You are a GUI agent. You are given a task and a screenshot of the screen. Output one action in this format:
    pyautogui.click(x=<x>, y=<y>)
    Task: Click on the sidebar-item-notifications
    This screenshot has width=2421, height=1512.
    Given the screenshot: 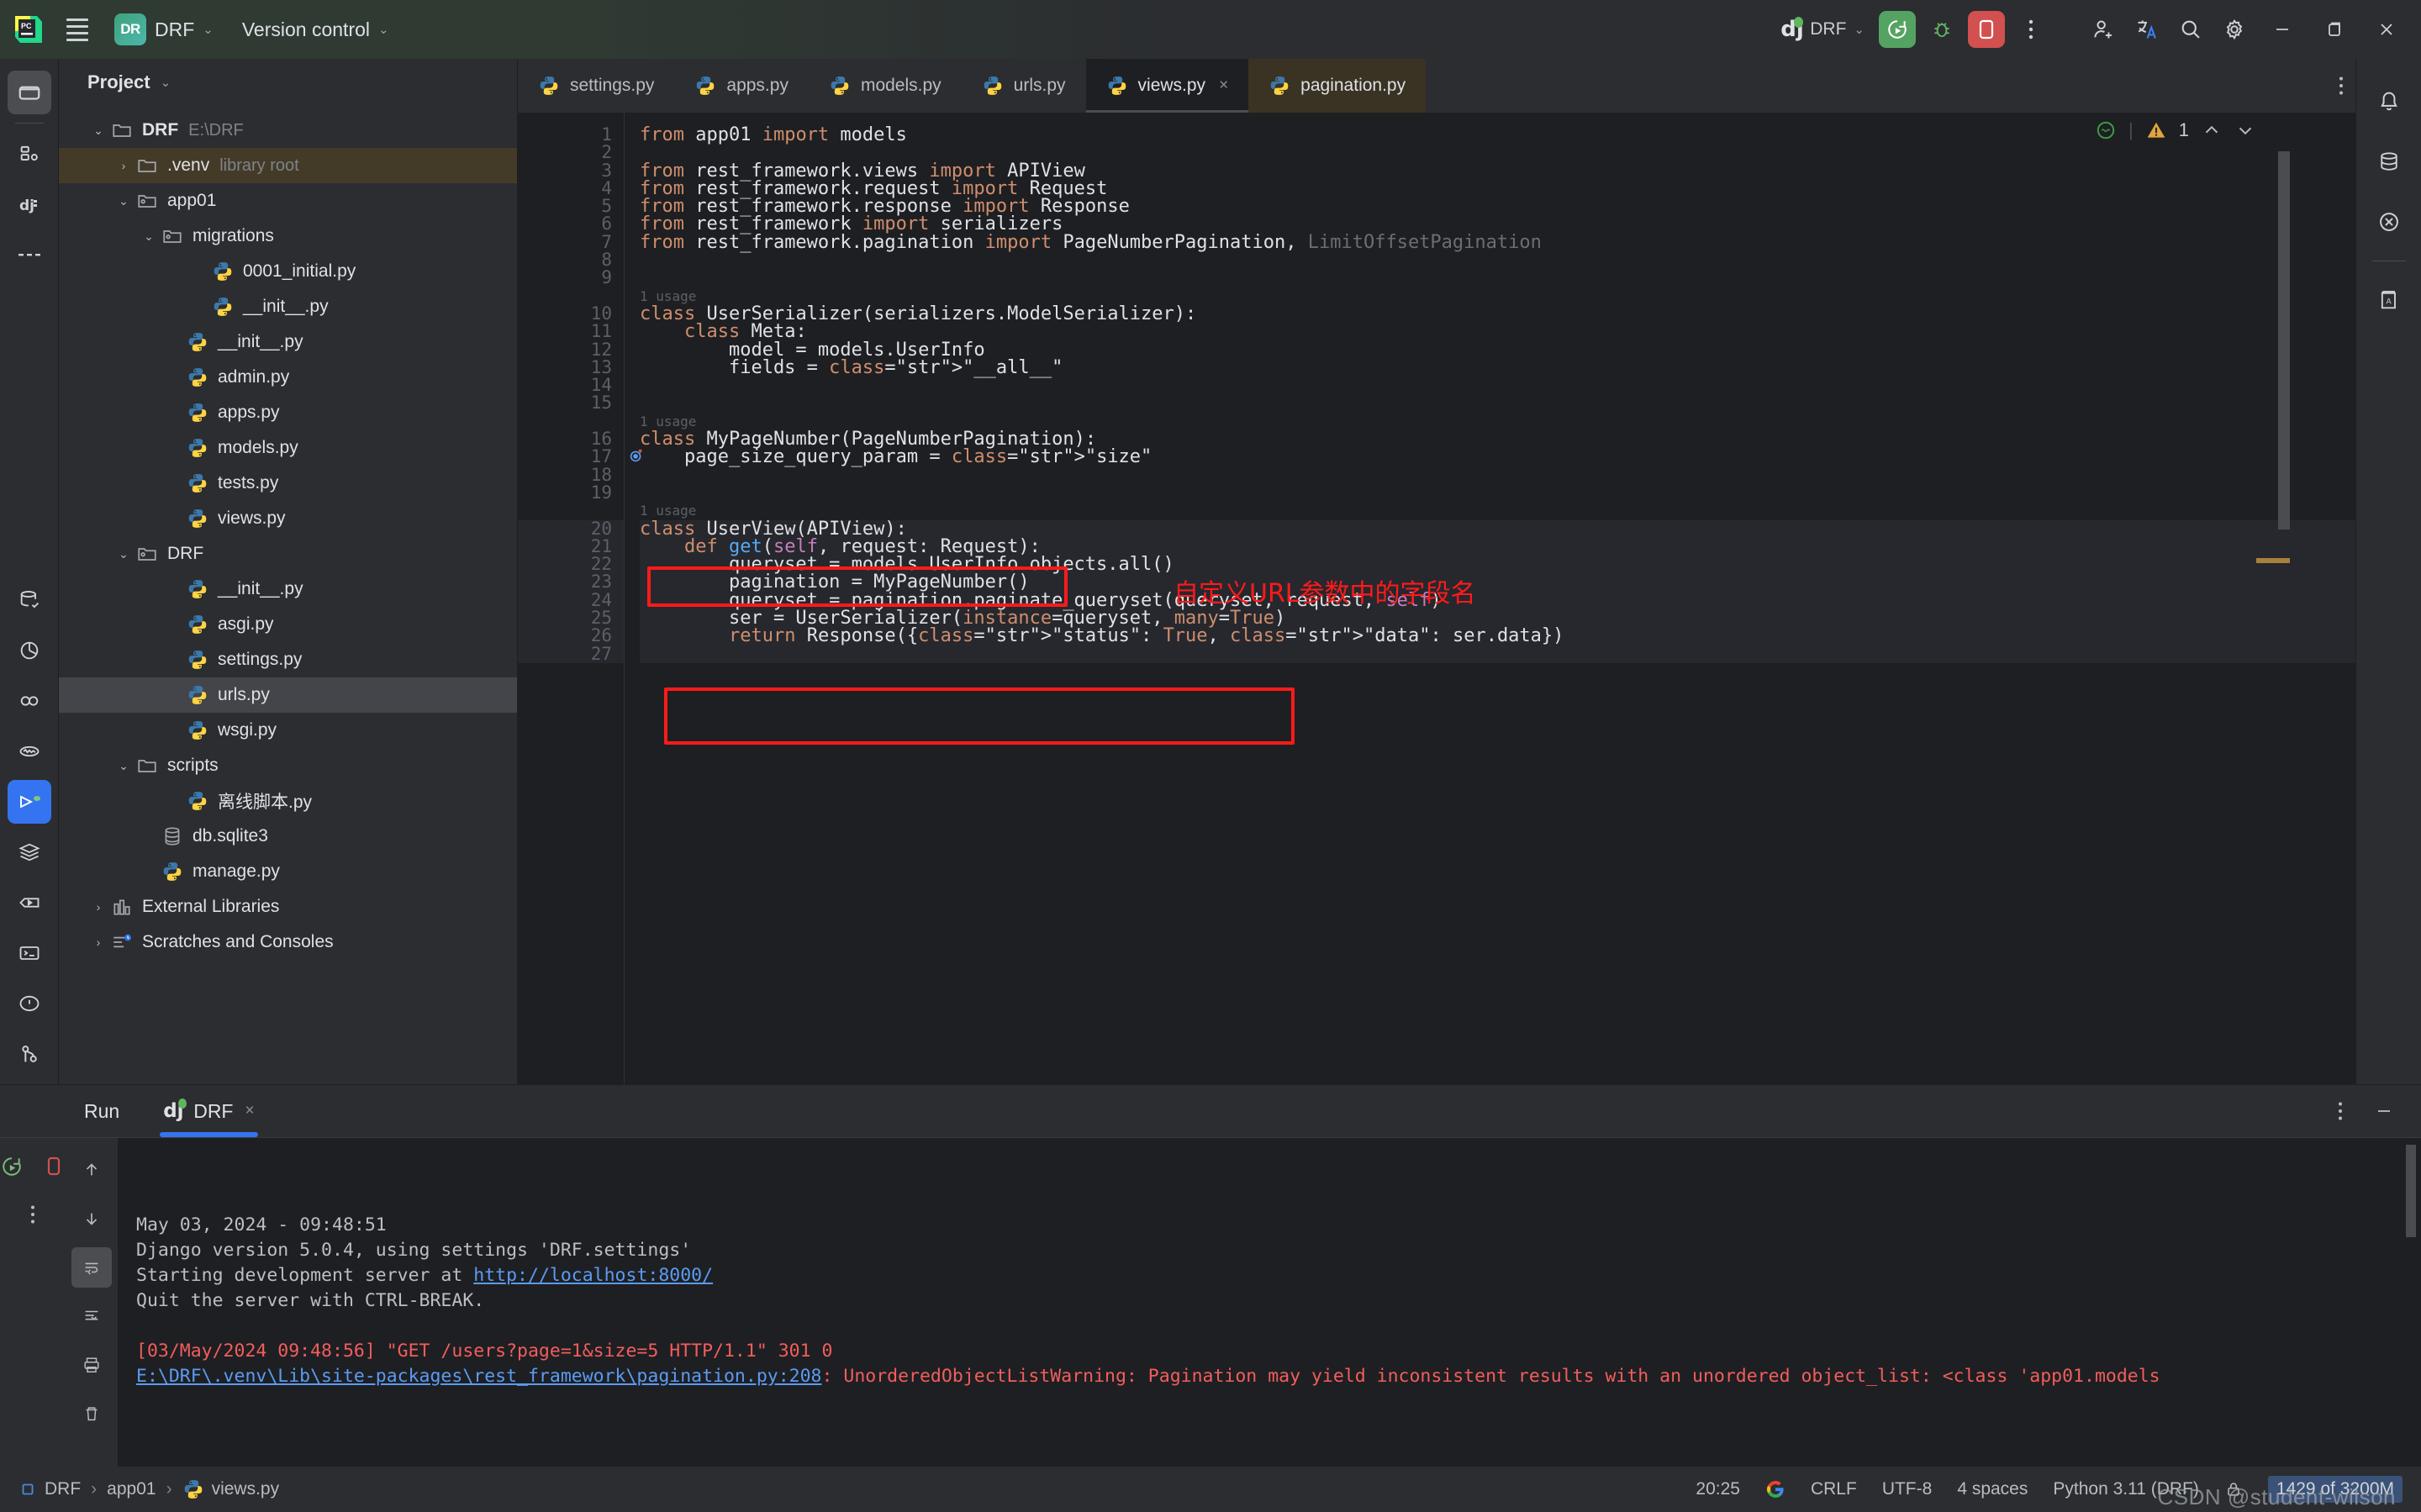 What is the action you would take?
    pyautogui.click(x=2389, y=101)
    